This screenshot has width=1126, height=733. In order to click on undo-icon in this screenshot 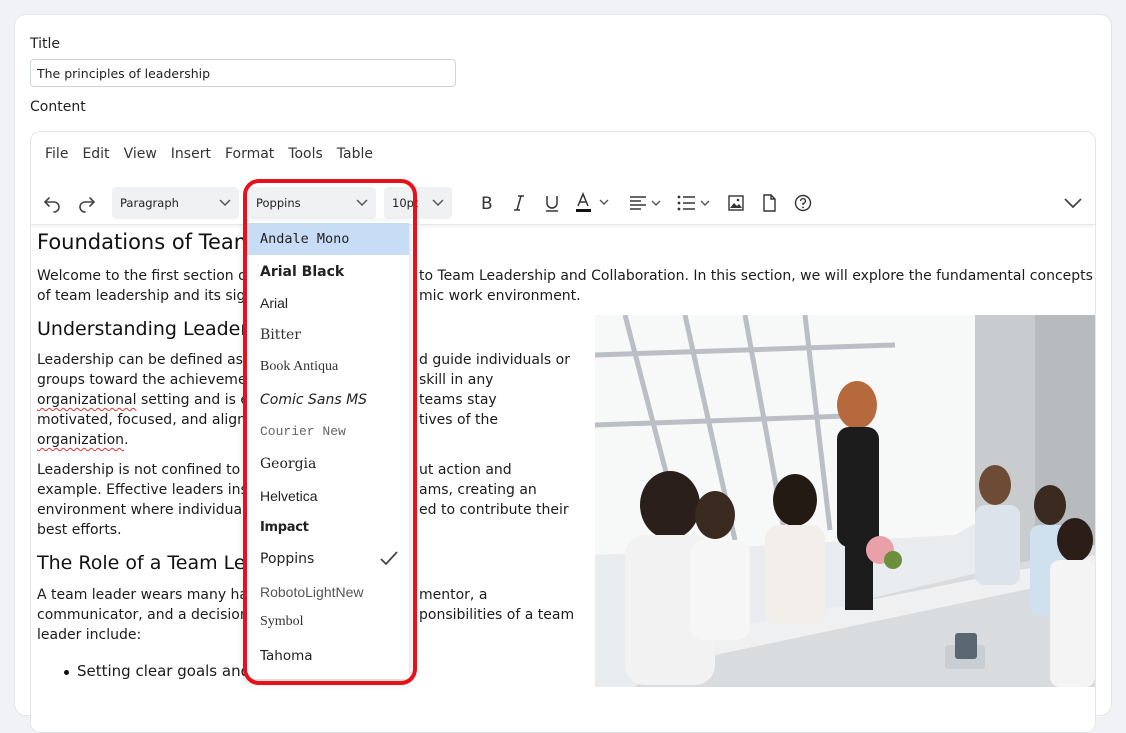, I will do `click(52, 205)`.